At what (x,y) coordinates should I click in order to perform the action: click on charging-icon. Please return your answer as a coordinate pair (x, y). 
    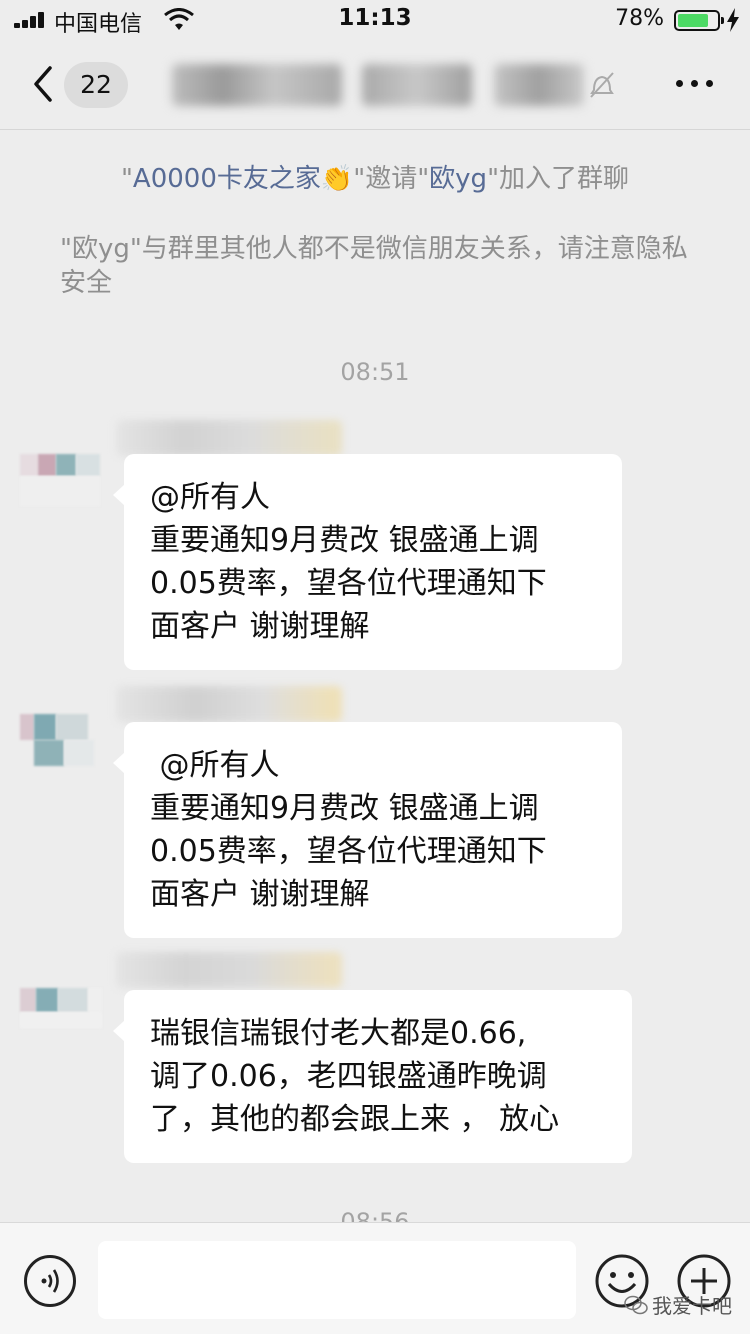
    Looking at the image, I should click on (733, 20).